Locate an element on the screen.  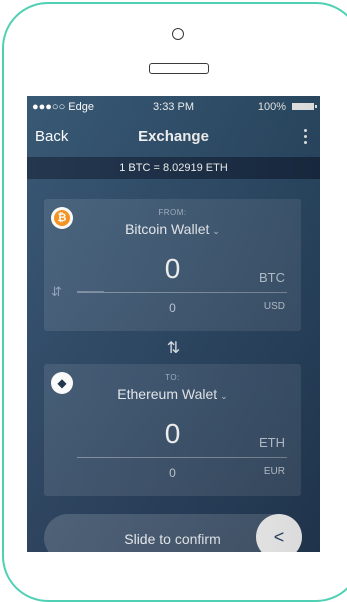
to-fiat-amount: 0 is located at coordinates (172, 473).